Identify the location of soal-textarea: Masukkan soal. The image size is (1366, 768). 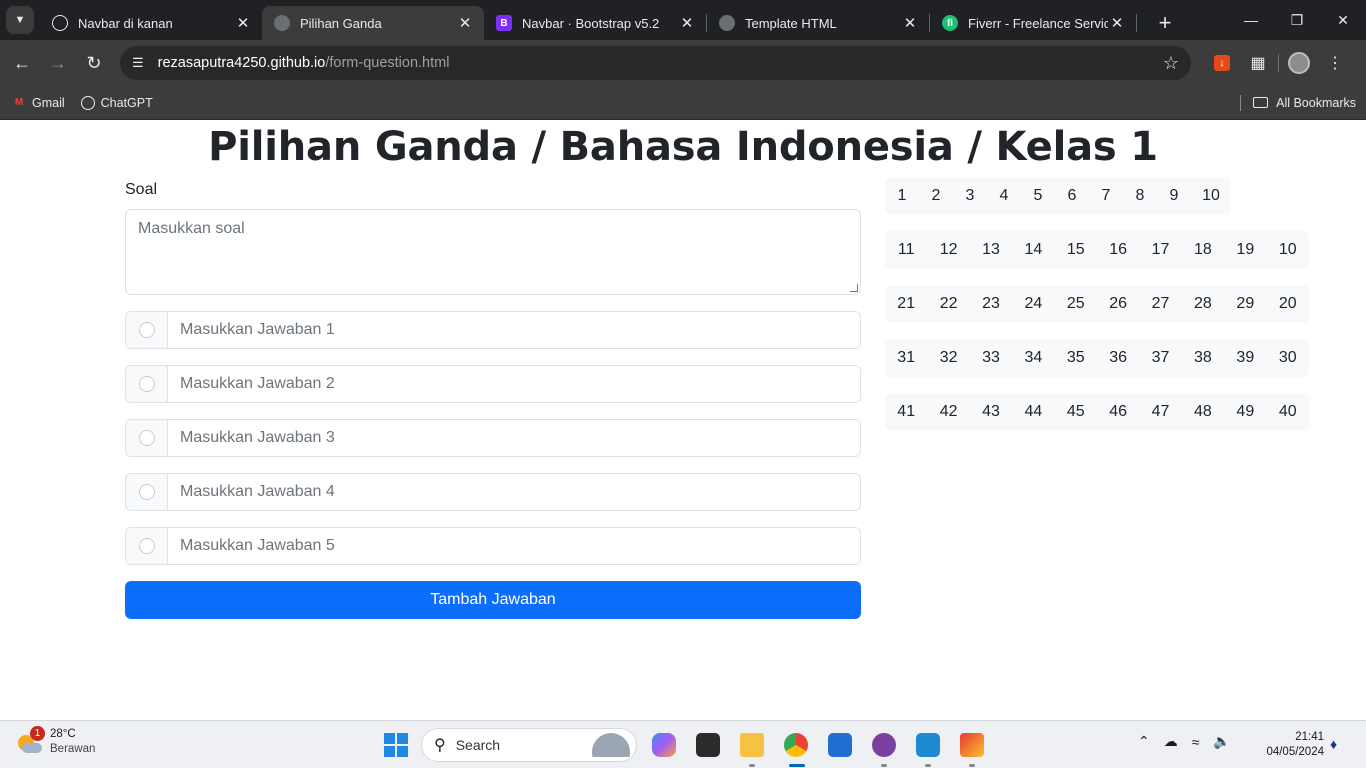
(493, 252).